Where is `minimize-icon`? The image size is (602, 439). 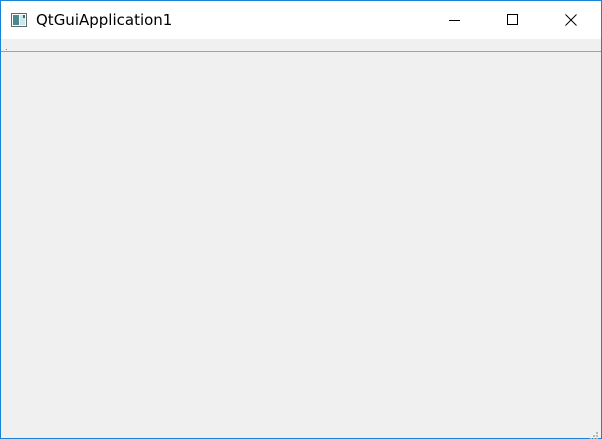 minimize-icon is located at coordinates (455, 20).